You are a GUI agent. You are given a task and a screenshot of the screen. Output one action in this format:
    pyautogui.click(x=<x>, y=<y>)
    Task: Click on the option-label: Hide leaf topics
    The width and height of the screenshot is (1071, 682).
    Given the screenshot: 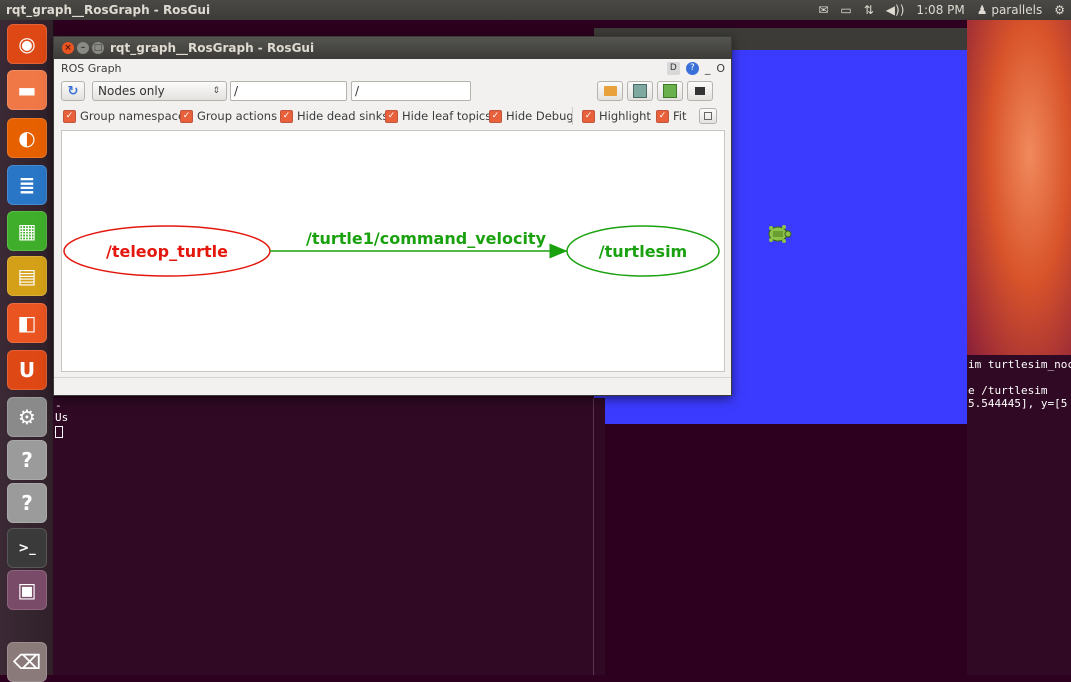 What is the action you would take?
    pyautogui.click(x=447, y=116)
    